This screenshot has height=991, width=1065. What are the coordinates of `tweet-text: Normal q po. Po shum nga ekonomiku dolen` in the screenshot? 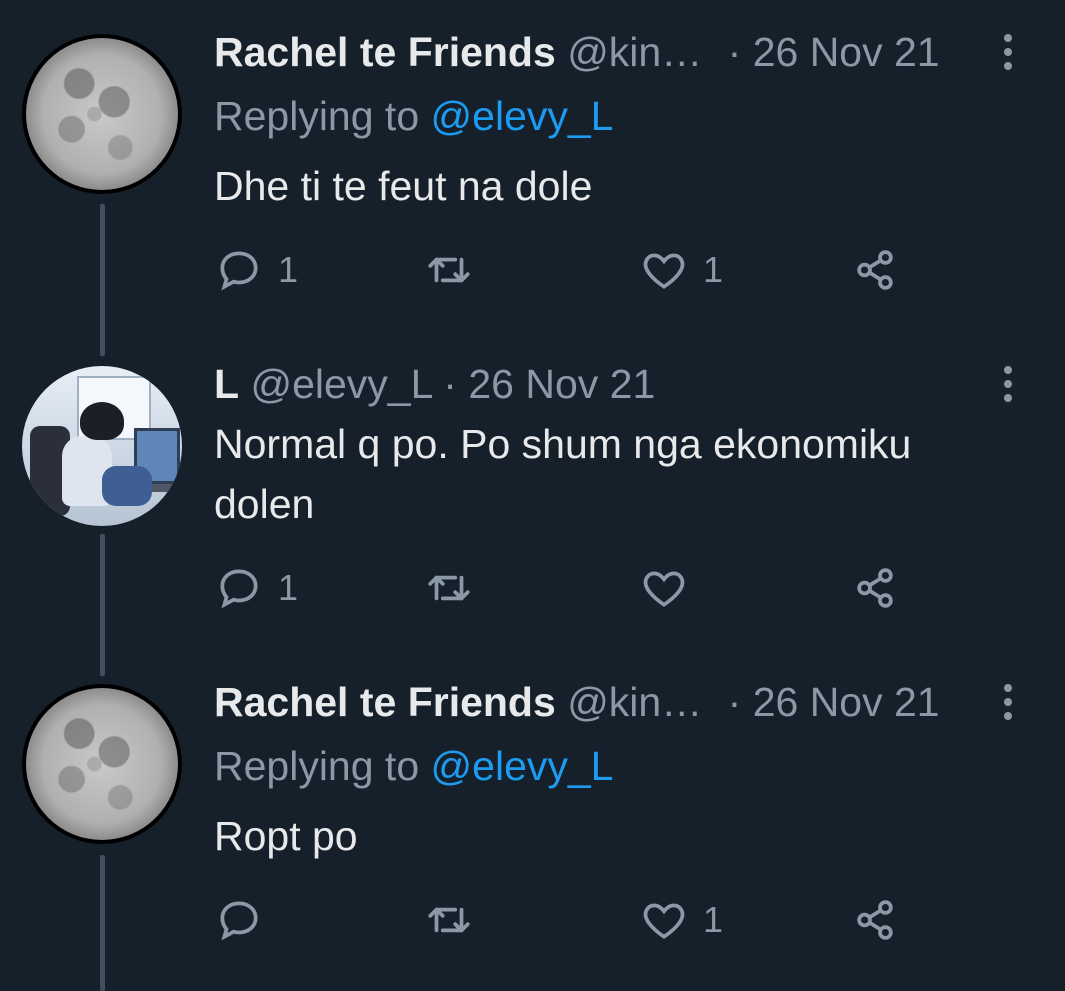 It's located at (563, 474).